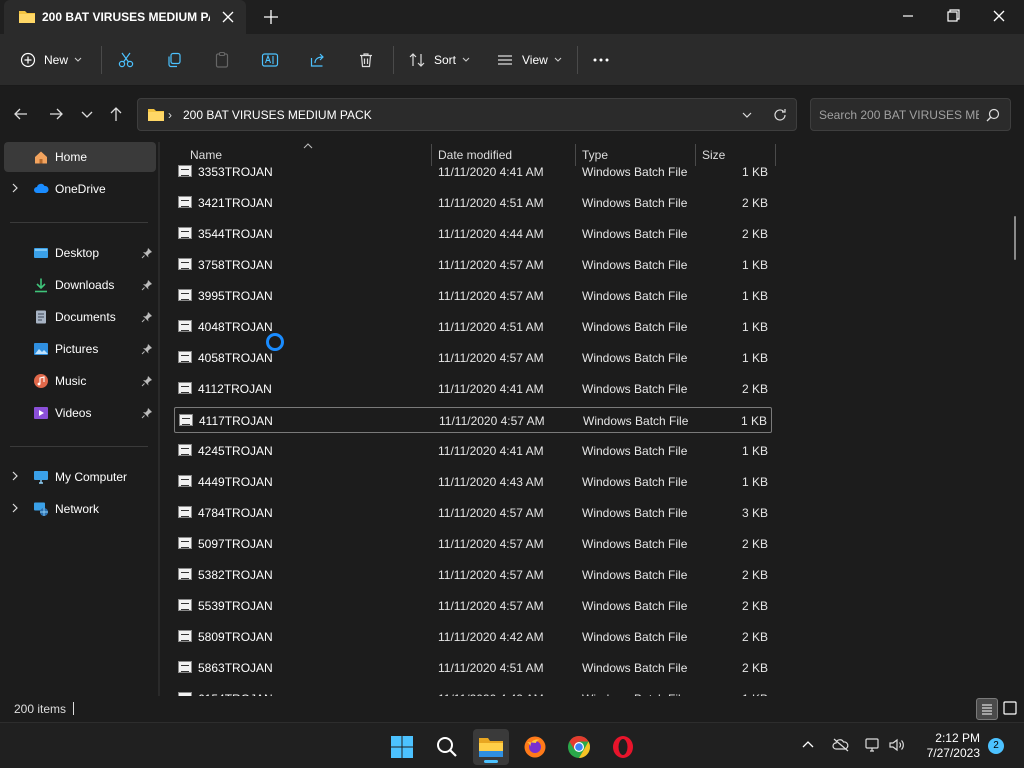 This screenshot has width=1024, height=768. What do you see at coordinates (402, 747) in the screenshot?
I see `start-button` at bounding box center [402, 747].